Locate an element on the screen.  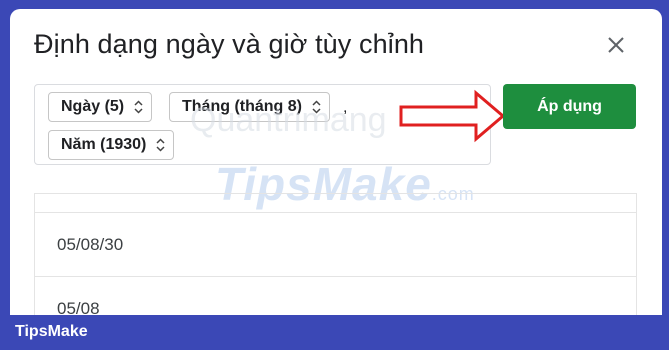
footer-bar: TipsMake is located at coordinates (334, 332).